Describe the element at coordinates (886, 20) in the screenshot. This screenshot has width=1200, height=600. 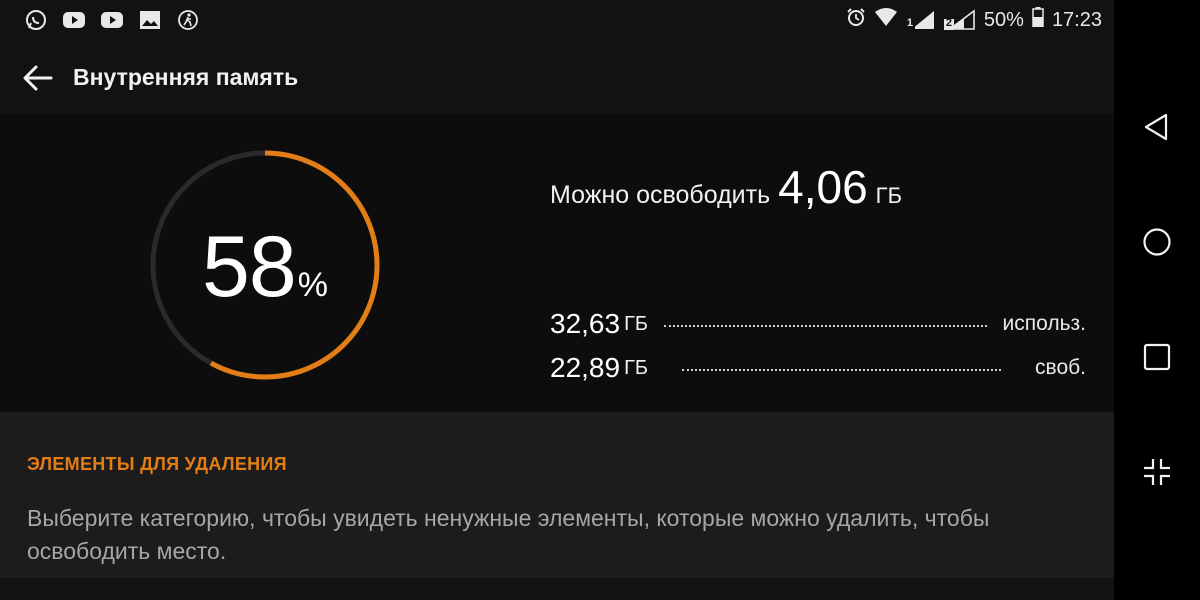
I see `wifi-icon` at that location.